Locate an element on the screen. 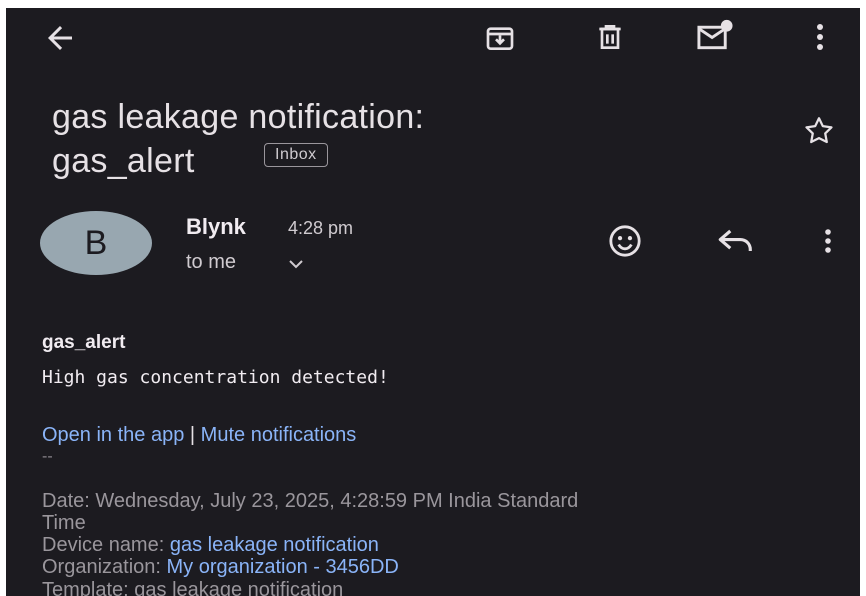 This screenshot has height=596, width=866. device-name-label: Device name: is located at coordinates (106, 545).